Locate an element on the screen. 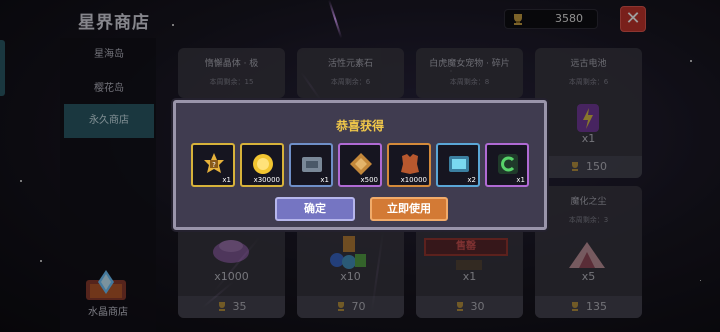  reward-count: x2 is located at coordinates (471, 180).